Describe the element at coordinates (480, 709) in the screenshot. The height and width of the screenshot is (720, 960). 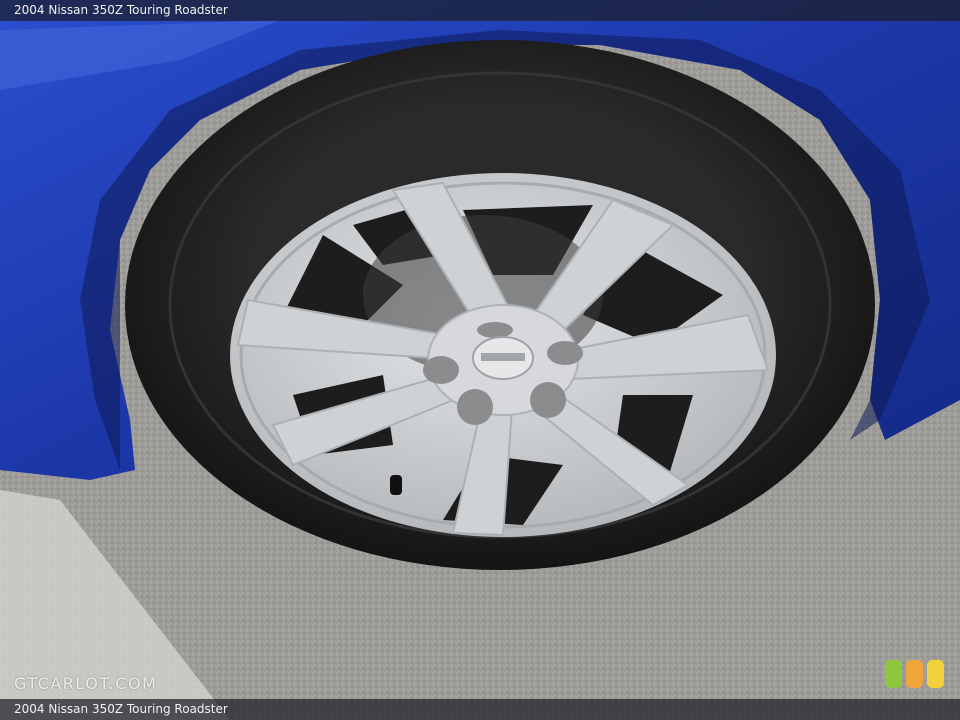
I see `caption-bottom: 2004 Nissan 350Z Touring Roadster` at that location.